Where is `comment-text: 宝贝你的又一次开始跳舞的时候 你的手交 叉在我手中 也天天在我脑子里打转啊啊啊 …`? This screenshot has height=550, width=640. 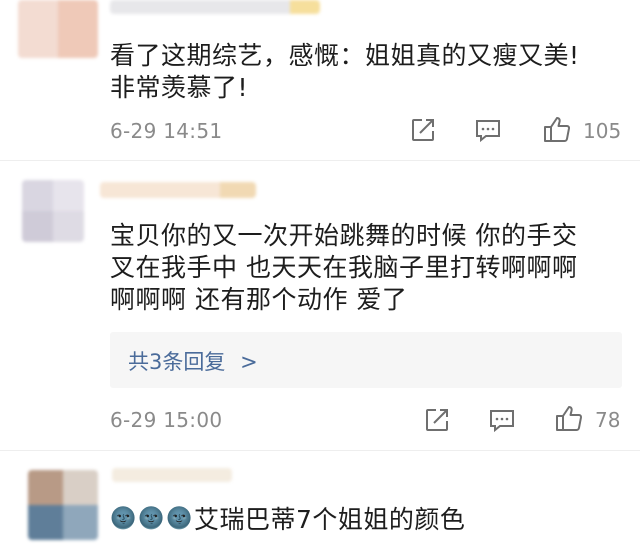
comment-text: 宝贝你的又一次开始跳舞的时候 你的手交 叉在我手中 也天天在我脑子里打转啊啊啊 … is located at coordinates (363, 268).